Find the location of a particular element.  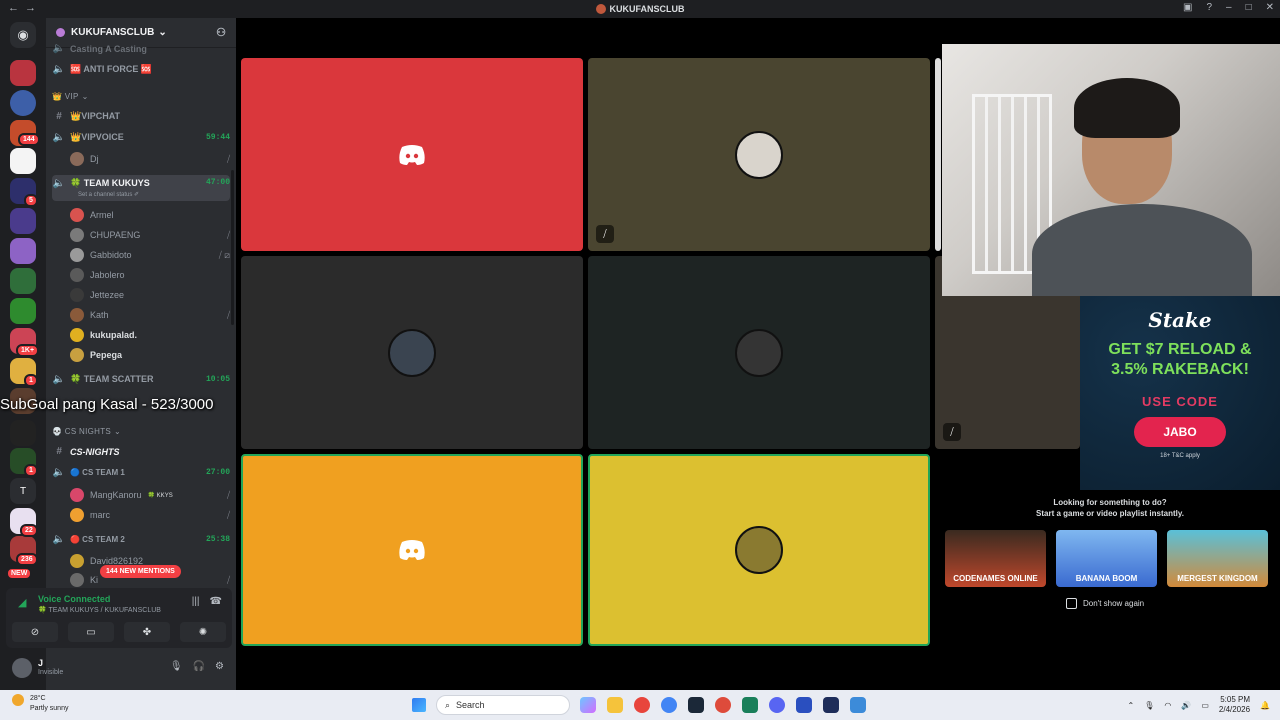

steam-icon is located at coordinates (696, 705).